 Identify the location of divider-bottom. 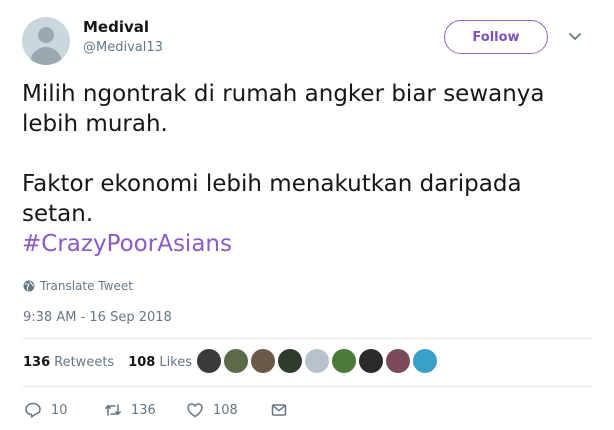
(307, 386).